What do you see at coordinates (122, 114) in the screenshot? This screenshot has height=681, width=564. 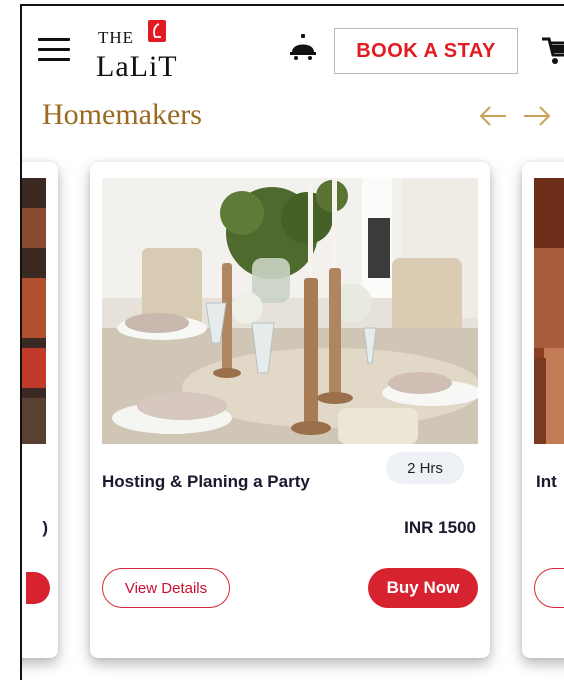 I see `section-title: Homemakers` at bounding box center [122, 114].